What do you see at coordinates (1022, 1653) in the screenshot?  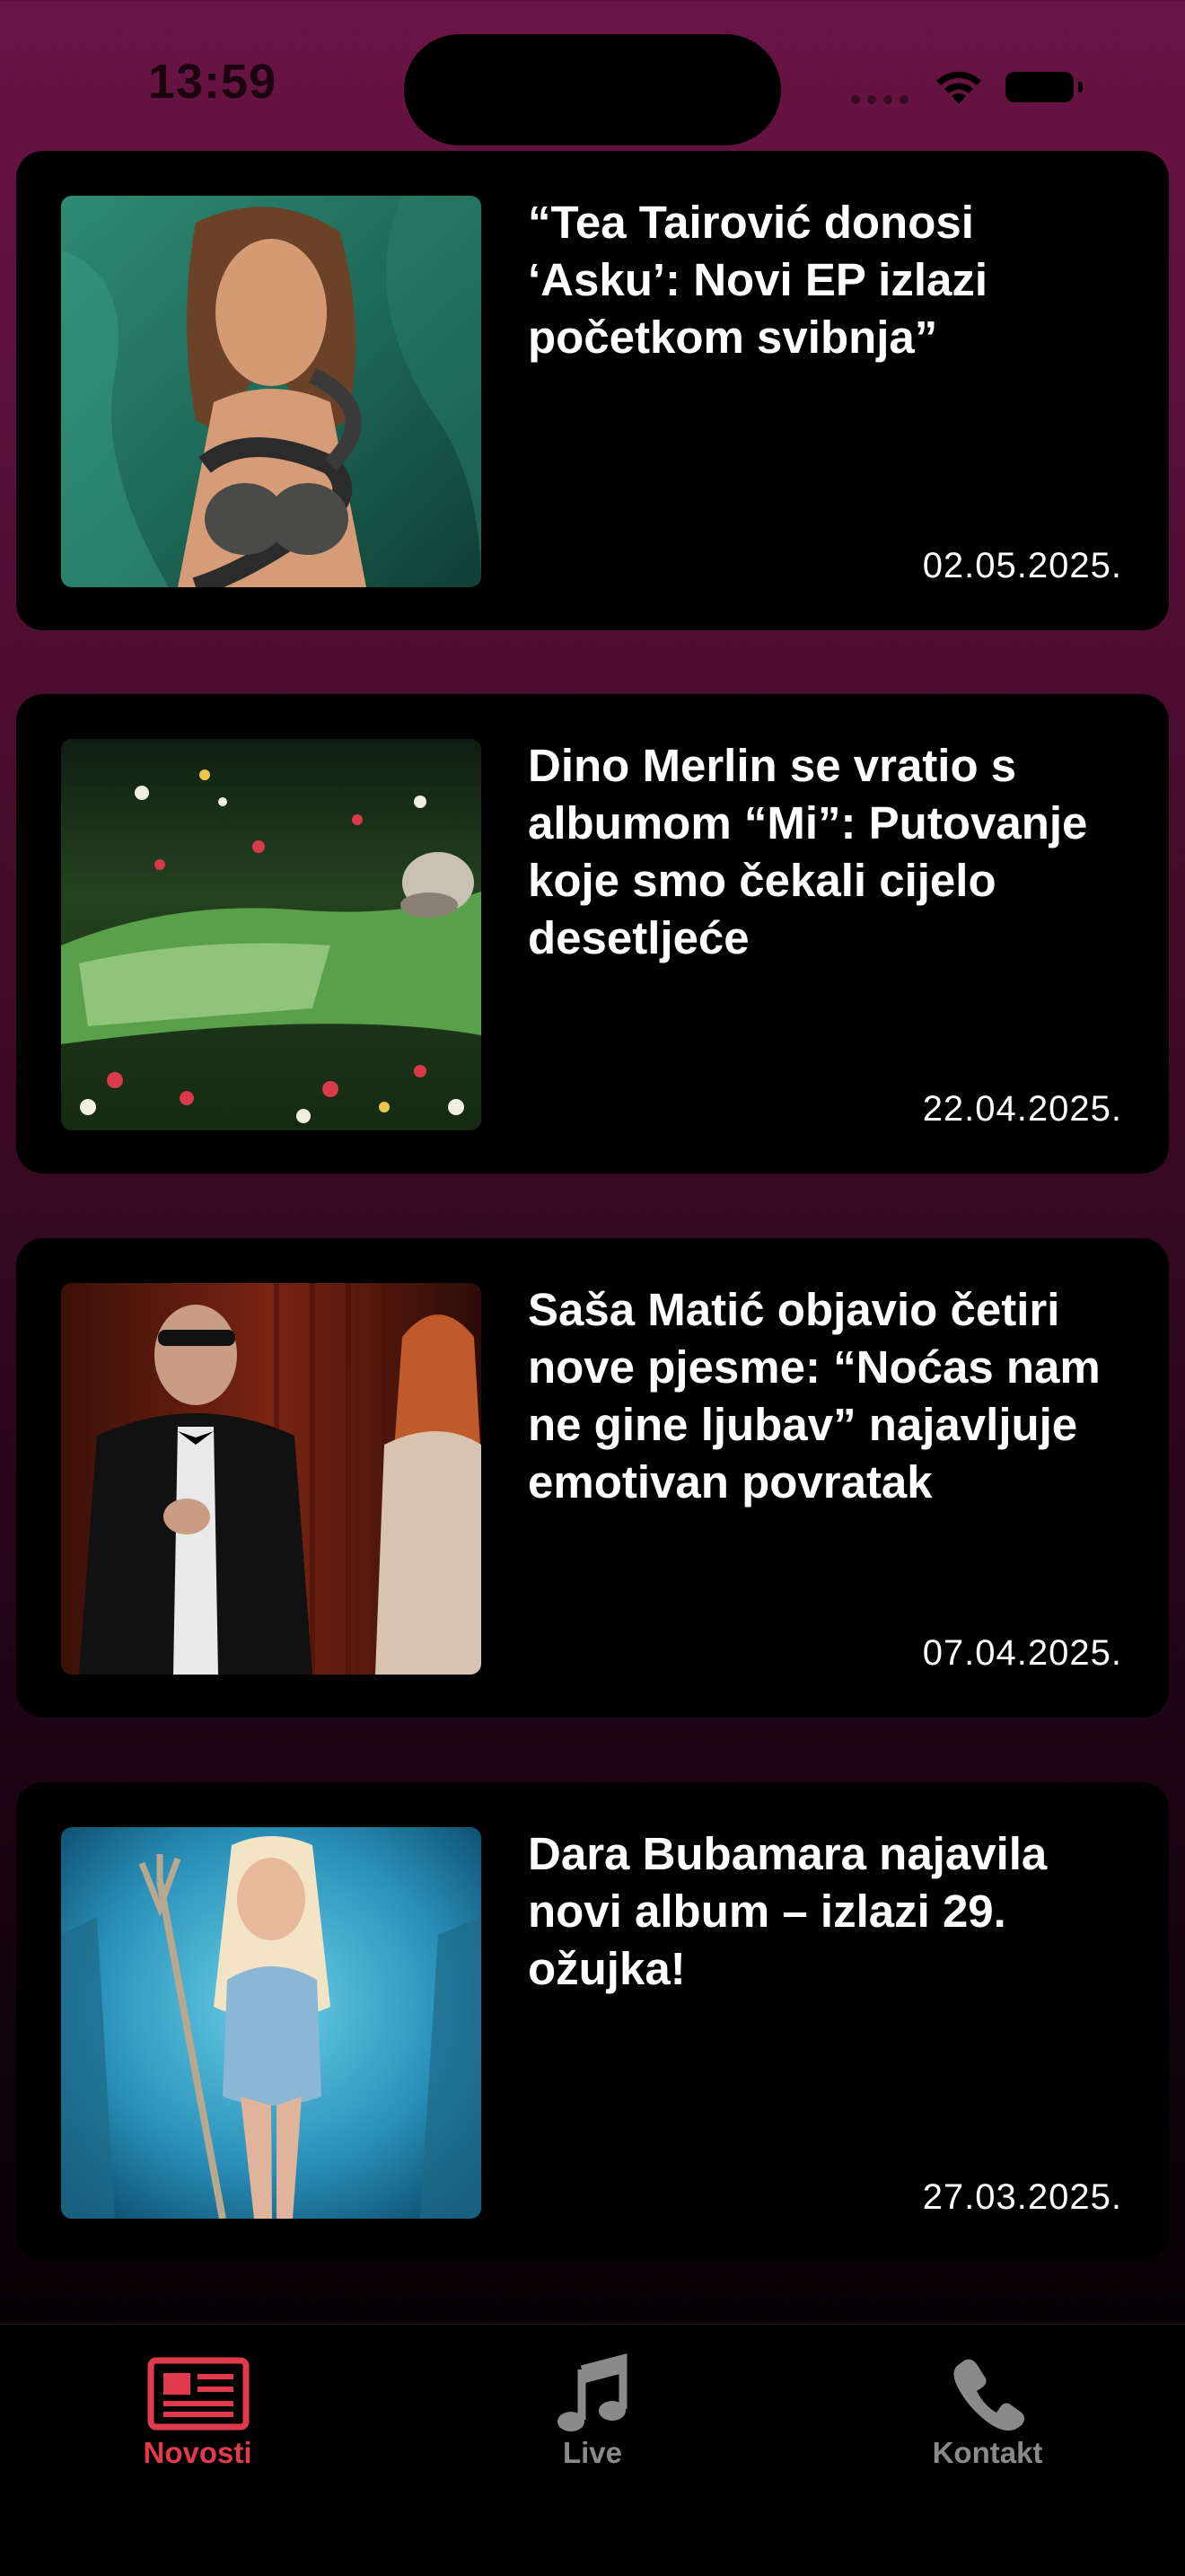 I see `article-date: 07.04.2025.` at bounding box center [1022, 1653].